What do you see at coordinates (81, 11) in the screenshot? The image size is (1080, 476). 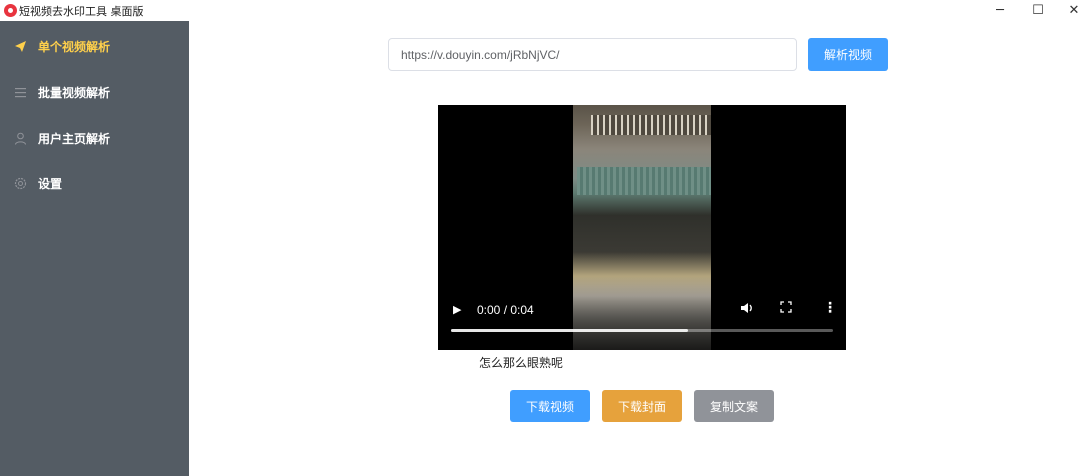 I see `window-title: 短视频去水印工具 桌面版` at bounding box center [81, 11].